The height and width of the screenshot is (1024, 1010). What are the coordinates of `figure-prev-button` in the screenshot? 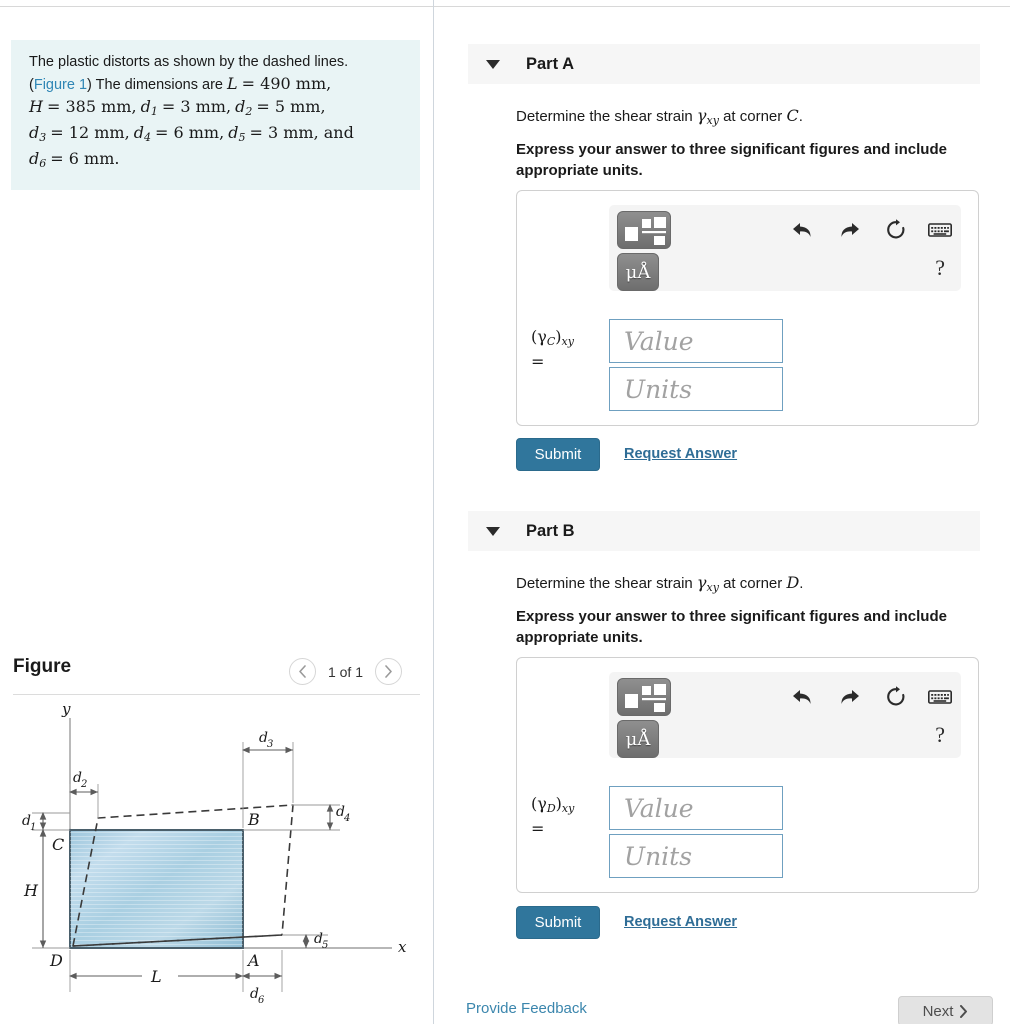 It's located at (302, 671).